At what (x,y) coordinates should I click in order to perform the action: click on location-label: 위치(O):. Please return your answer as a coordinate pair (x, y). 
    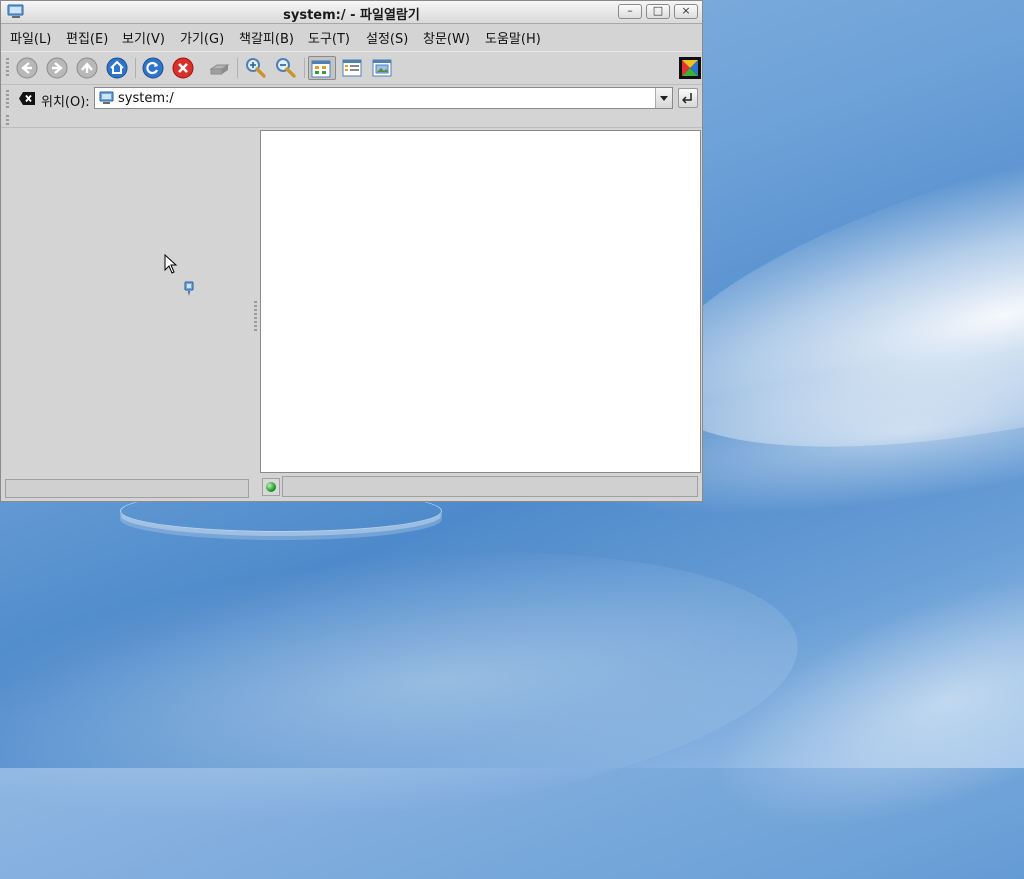
    Looking at the image, I should click on (65, 102).